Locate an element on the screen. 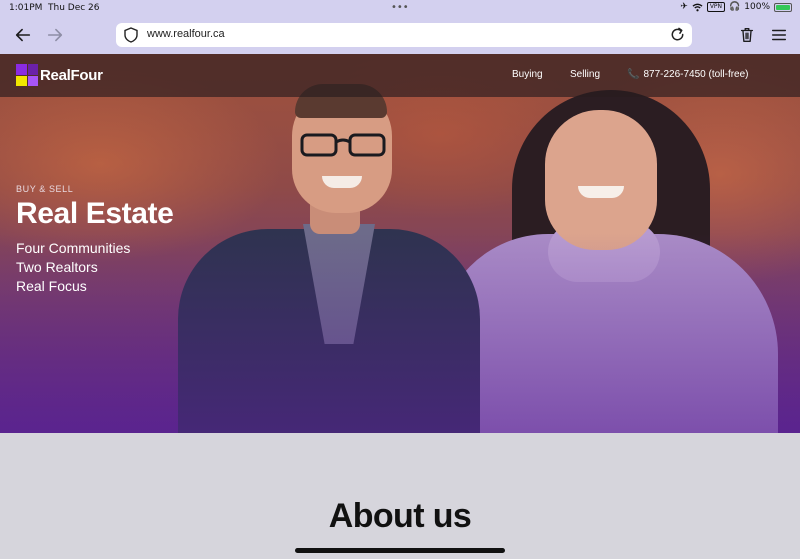 Image resolution: width=800 pixels, height=559 pixels. back-button is located at coordinates (23, 35).